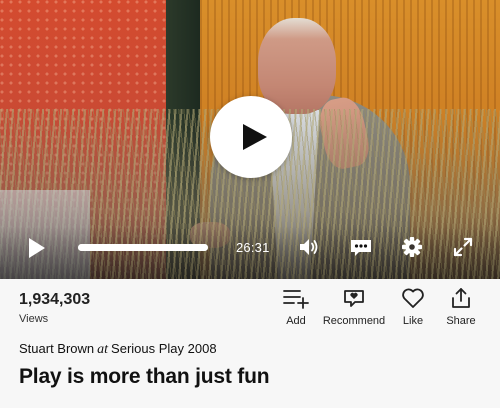 This screenshot has height=408, width=500. I want to click on add-label: Add, so click(296, 321).